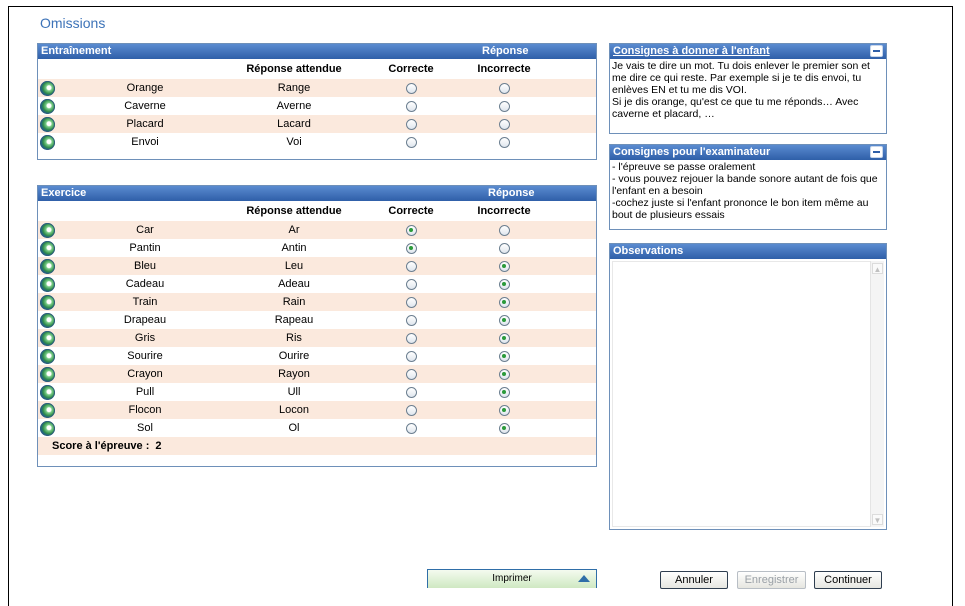 The height and width of the screenshot is (606, 965). I want to click on word-cell: Sourire, so click(145, 356).